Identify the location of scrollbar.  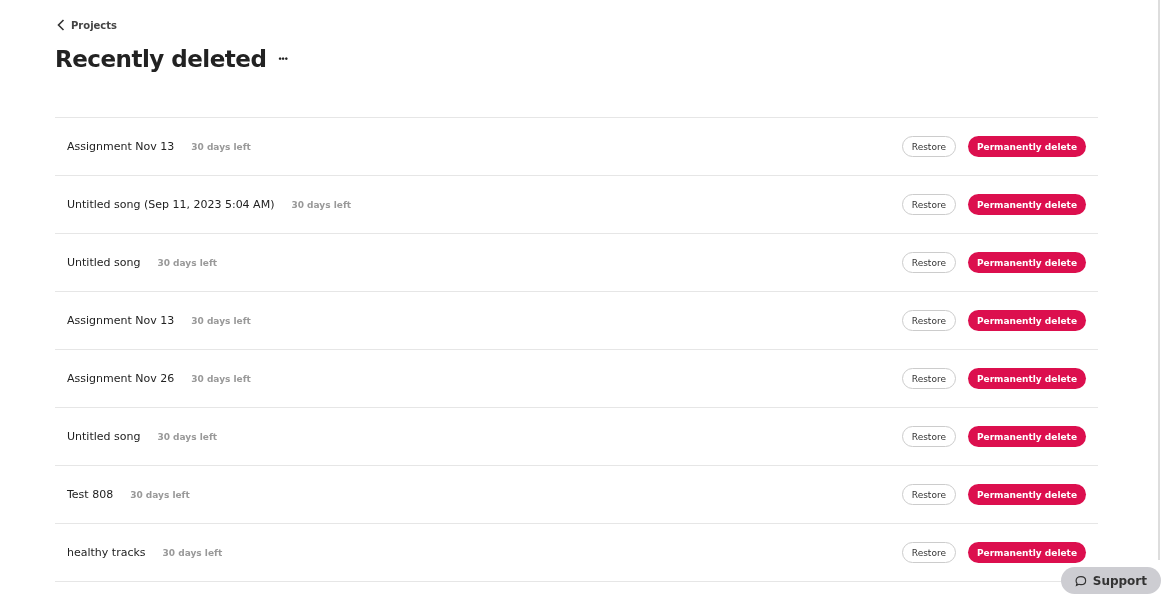
(1159, 280).